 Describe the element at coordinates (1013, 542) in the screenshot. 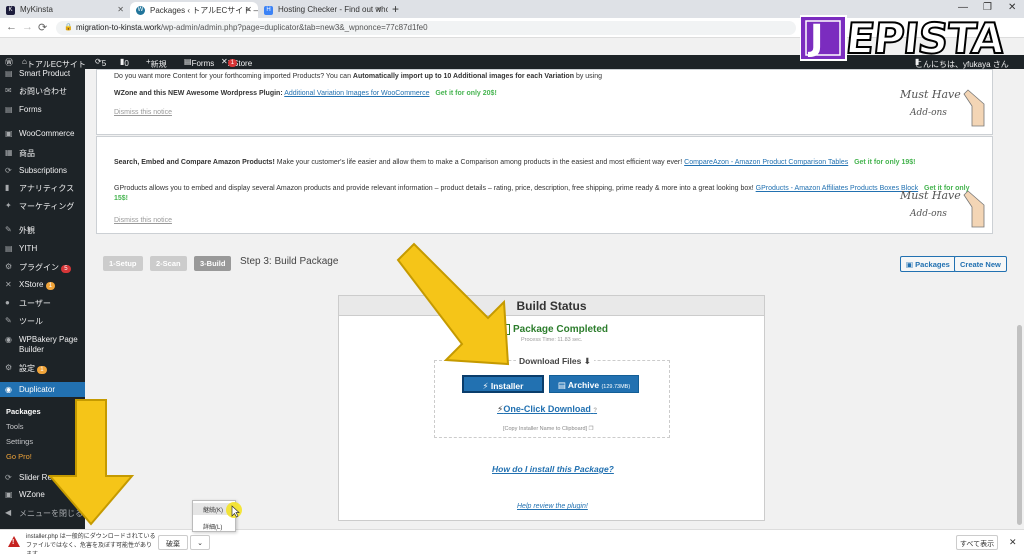

I see `close-shelf-icon: ✕` at that location.